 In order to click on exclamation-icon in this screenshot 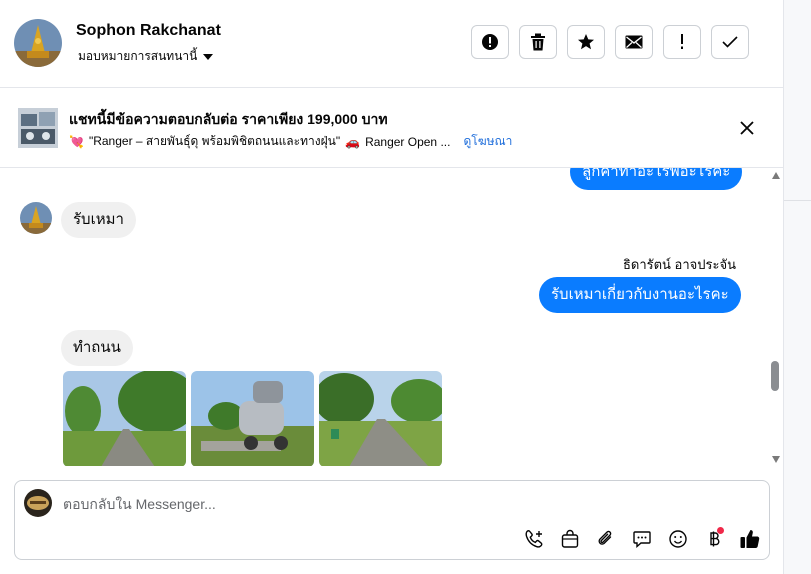, I will do `click(682, 41)`.